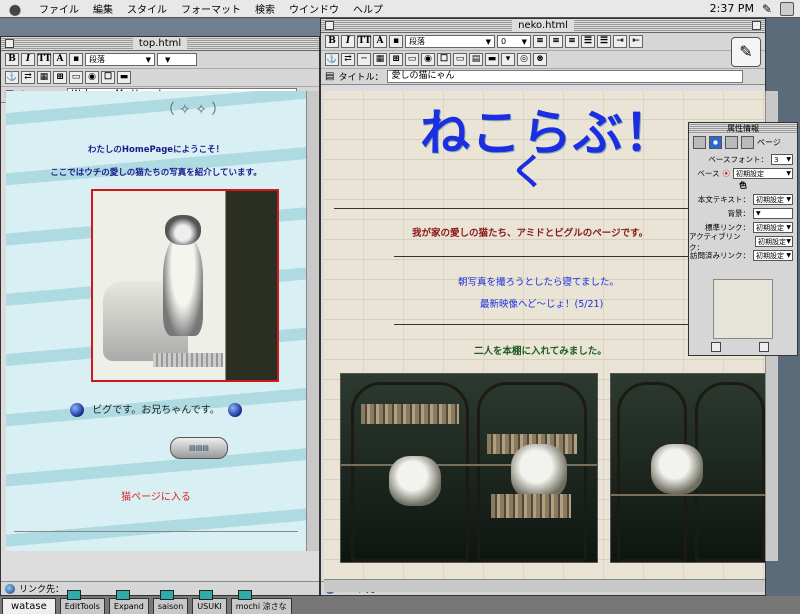 Image resolution: width=800 pixels, height=614 pixels. What do you see at coordinates (773, 227) in the screenshot?
I see `link-color-select: 初期設定` at bounding box center [773, 227].